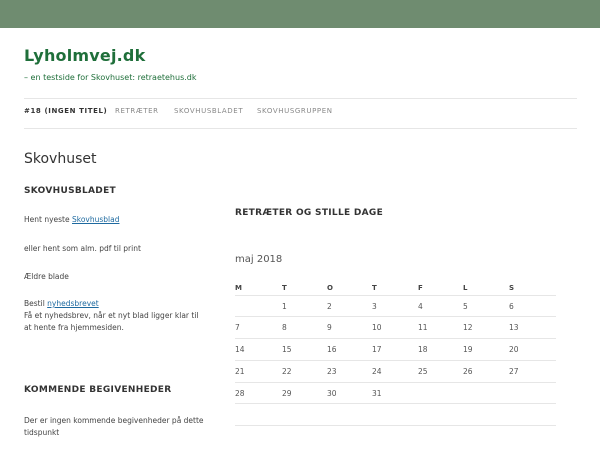  What do you see at coordinates (420, 288) in the screenshot?
I see `calendar-weekday-header: F` at bounding box center [420, 288].